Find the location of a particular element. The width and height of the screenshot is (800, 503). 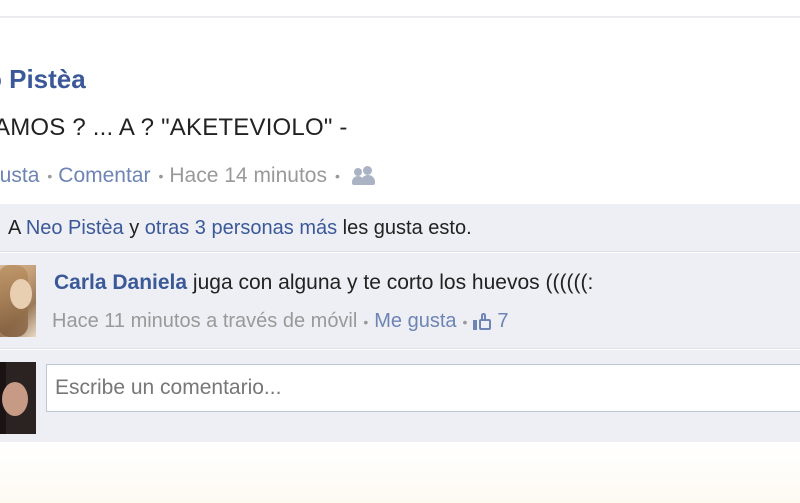

liker-name-link: Neo Pistèa is located at coordinates (75, 228).